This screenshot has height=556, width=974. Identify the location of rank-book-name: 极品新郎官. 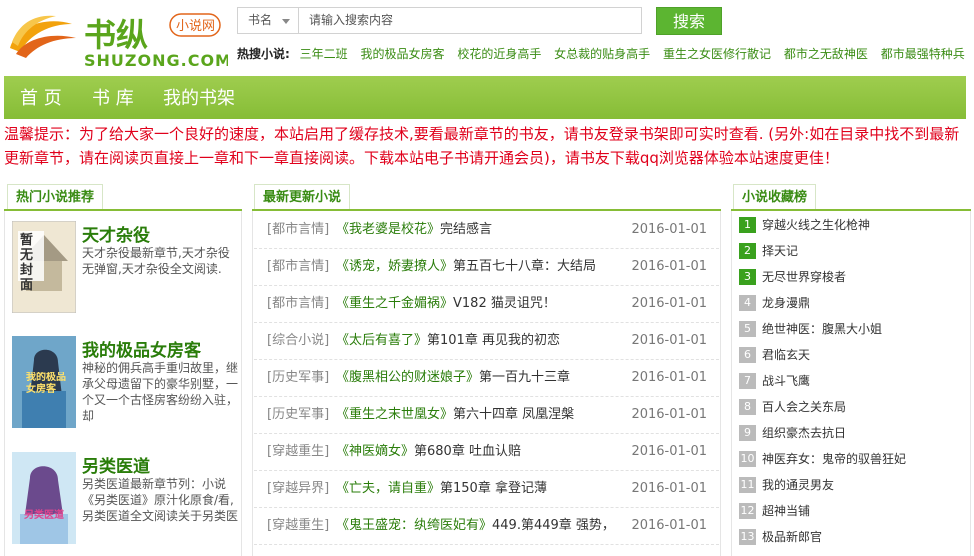
(792, 537).